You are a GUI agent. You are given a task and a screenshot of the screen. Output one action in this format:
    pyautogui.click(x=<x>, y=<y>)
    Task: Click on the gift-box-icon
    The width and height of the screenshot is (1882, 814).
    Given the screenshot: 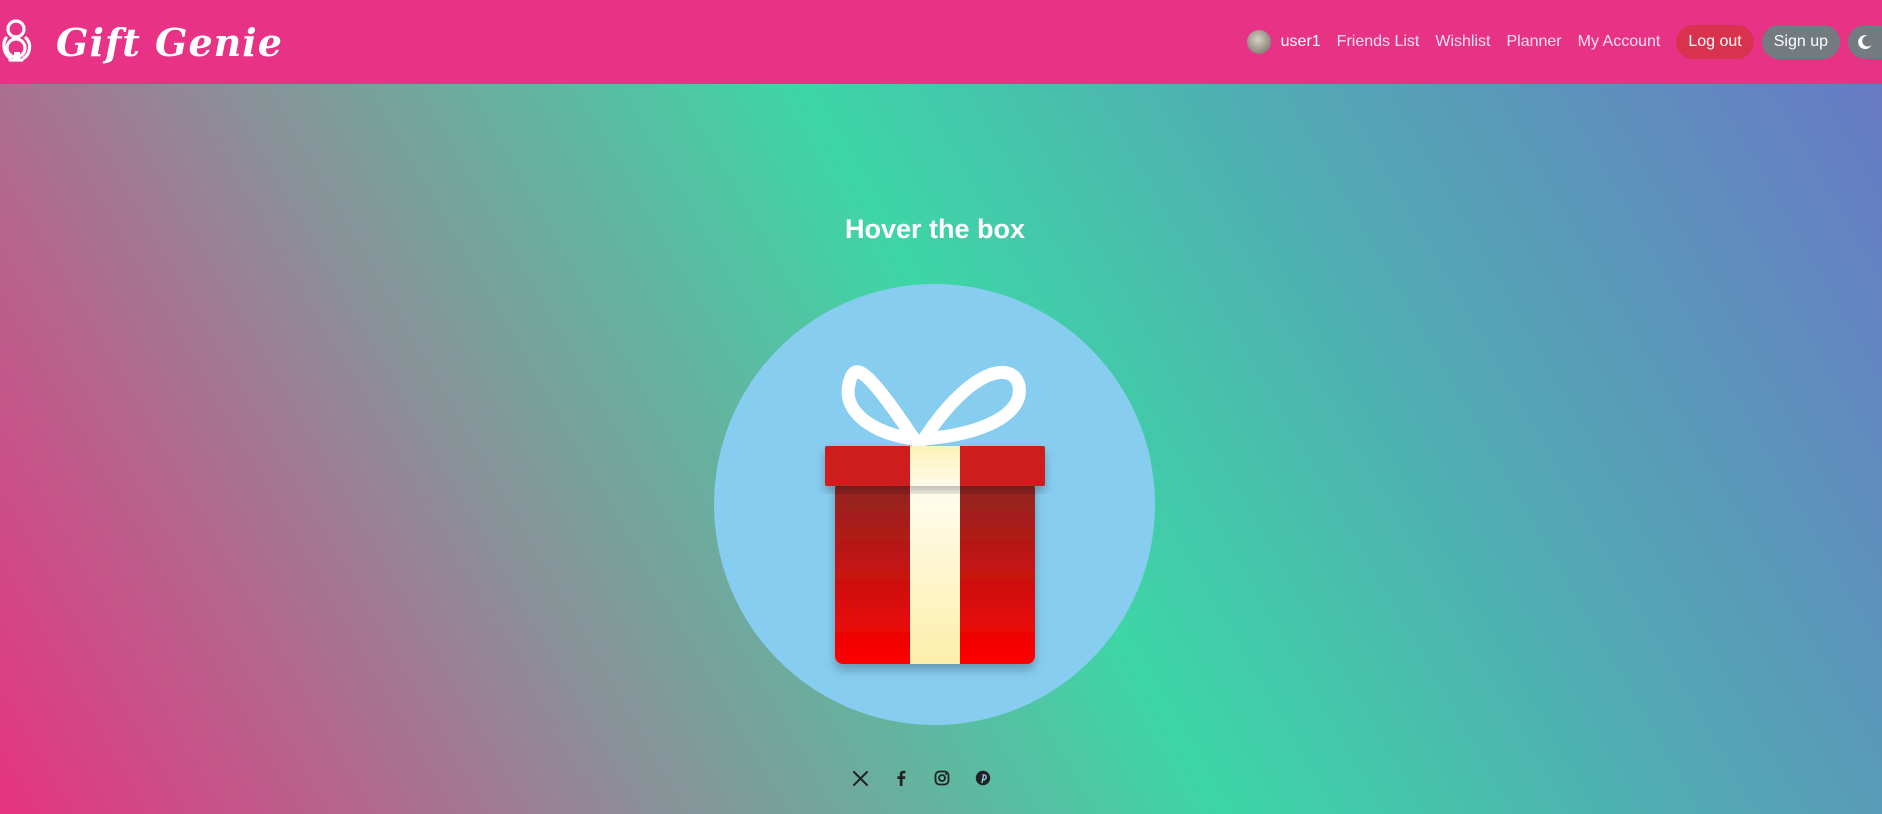 What is the action you would take?
    pyautogui.click(x=934, y=504)
    